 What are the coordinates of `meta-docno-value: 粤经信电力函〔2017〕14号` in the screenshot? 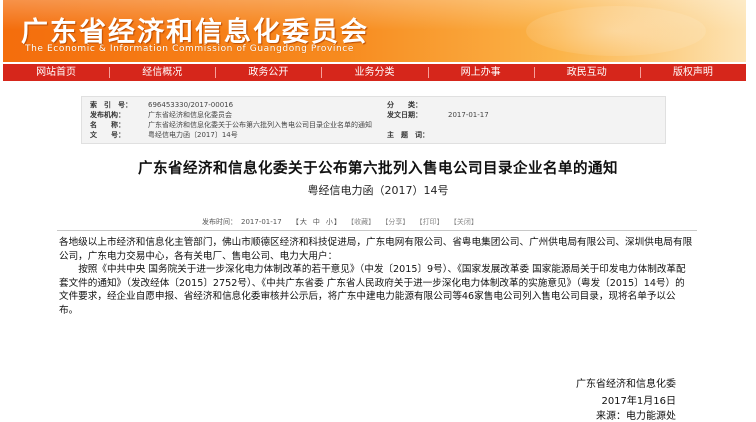 It's located at (193, 135).